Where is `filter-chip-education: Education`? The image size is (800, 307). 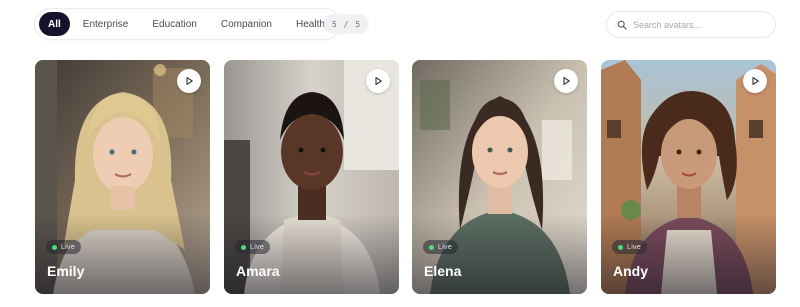
filter-chip-education: Education is located at coordinates (174, 24).